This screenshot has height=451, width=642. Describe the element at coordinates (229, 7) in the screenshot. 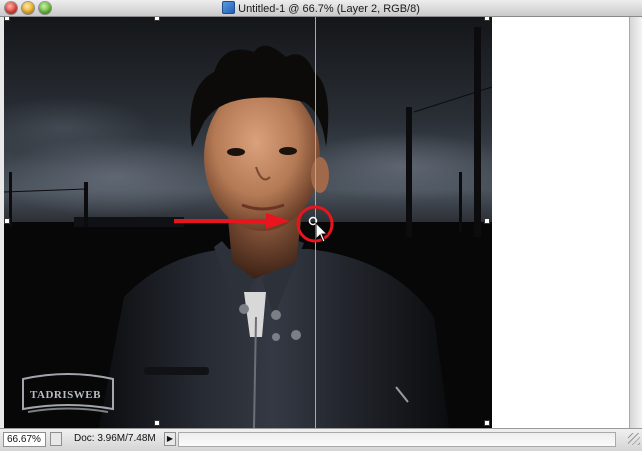

I see `photoshop-document-icon` at that location.